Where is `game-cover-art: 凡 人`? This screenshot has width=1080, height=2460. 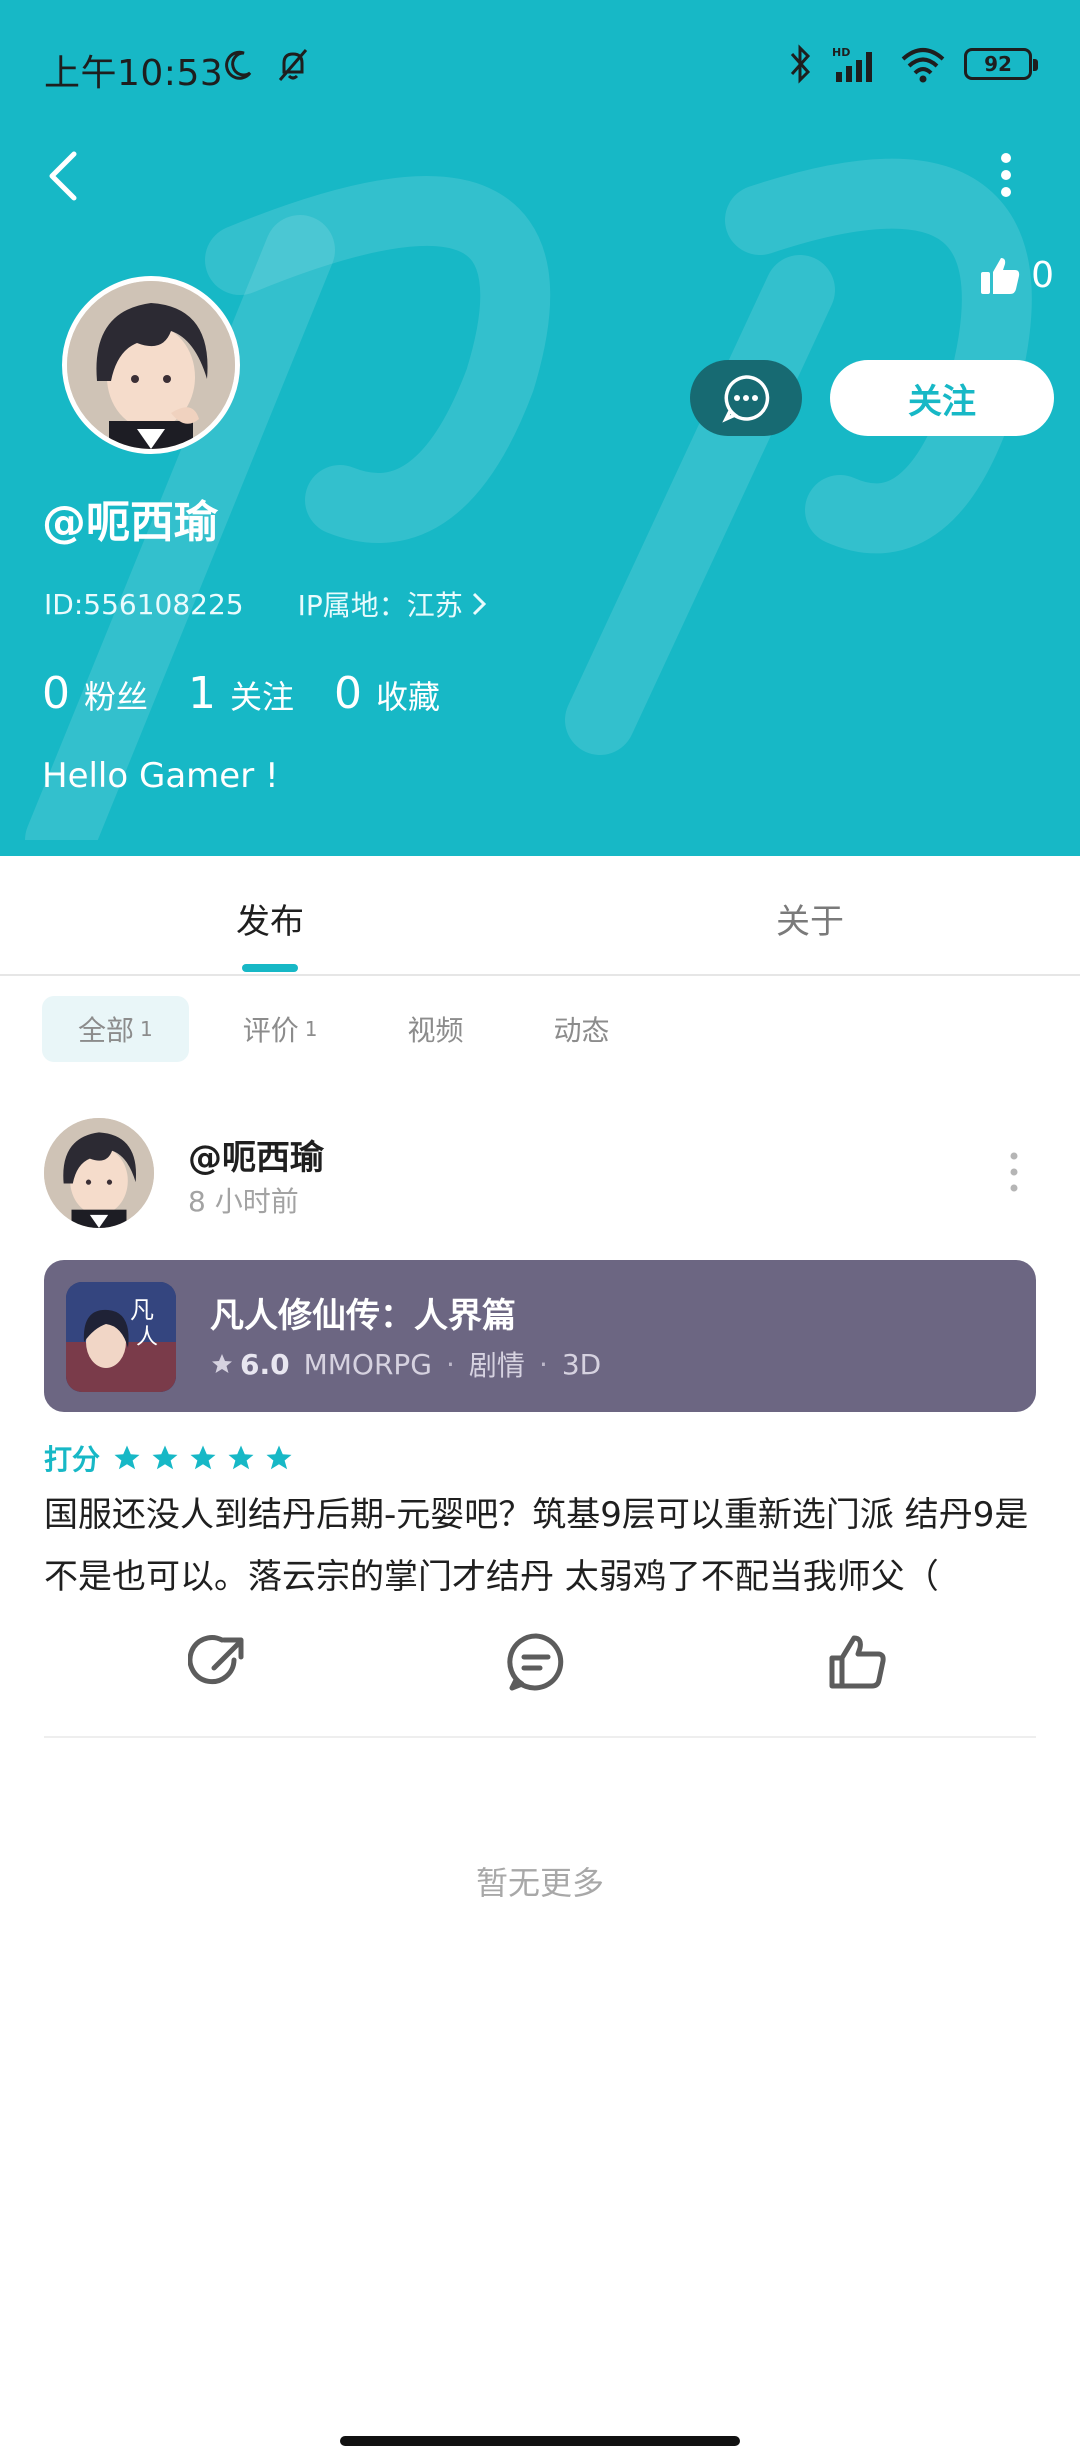
game-cover-art: 凡 人 is located at coordinates (121, 1337).